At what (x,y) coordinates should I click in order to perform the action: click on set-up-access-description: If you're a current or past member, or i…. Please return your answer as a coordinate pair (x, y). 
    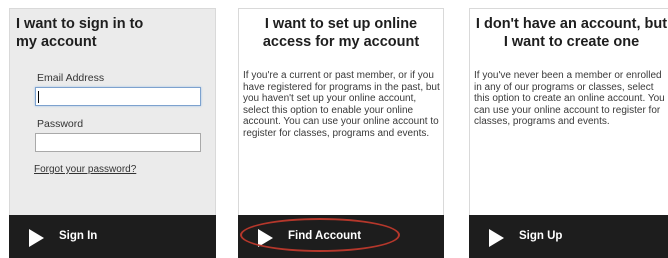
    Looking at the image, I should click on (341, 104).